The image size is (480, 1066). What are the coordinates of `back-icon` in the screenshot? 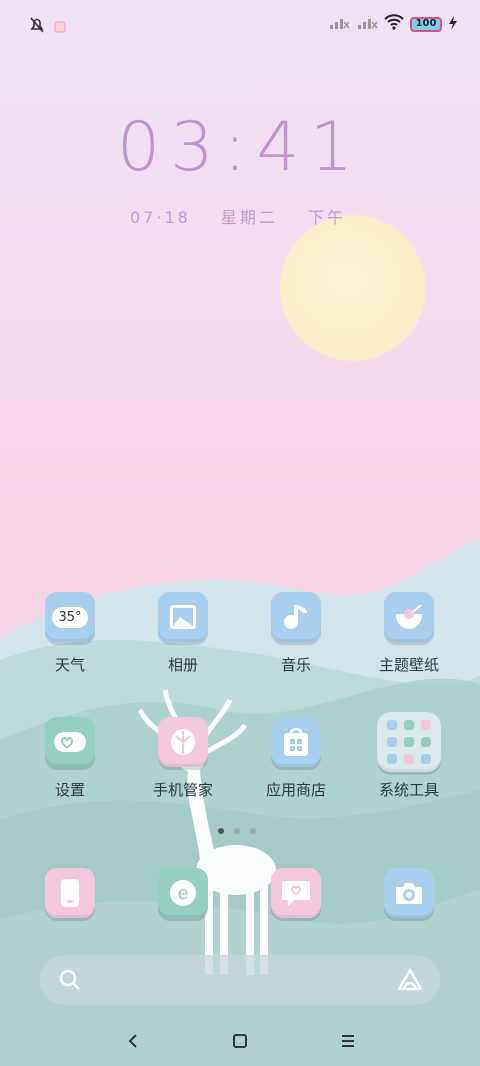 It's located at (132, 1041).